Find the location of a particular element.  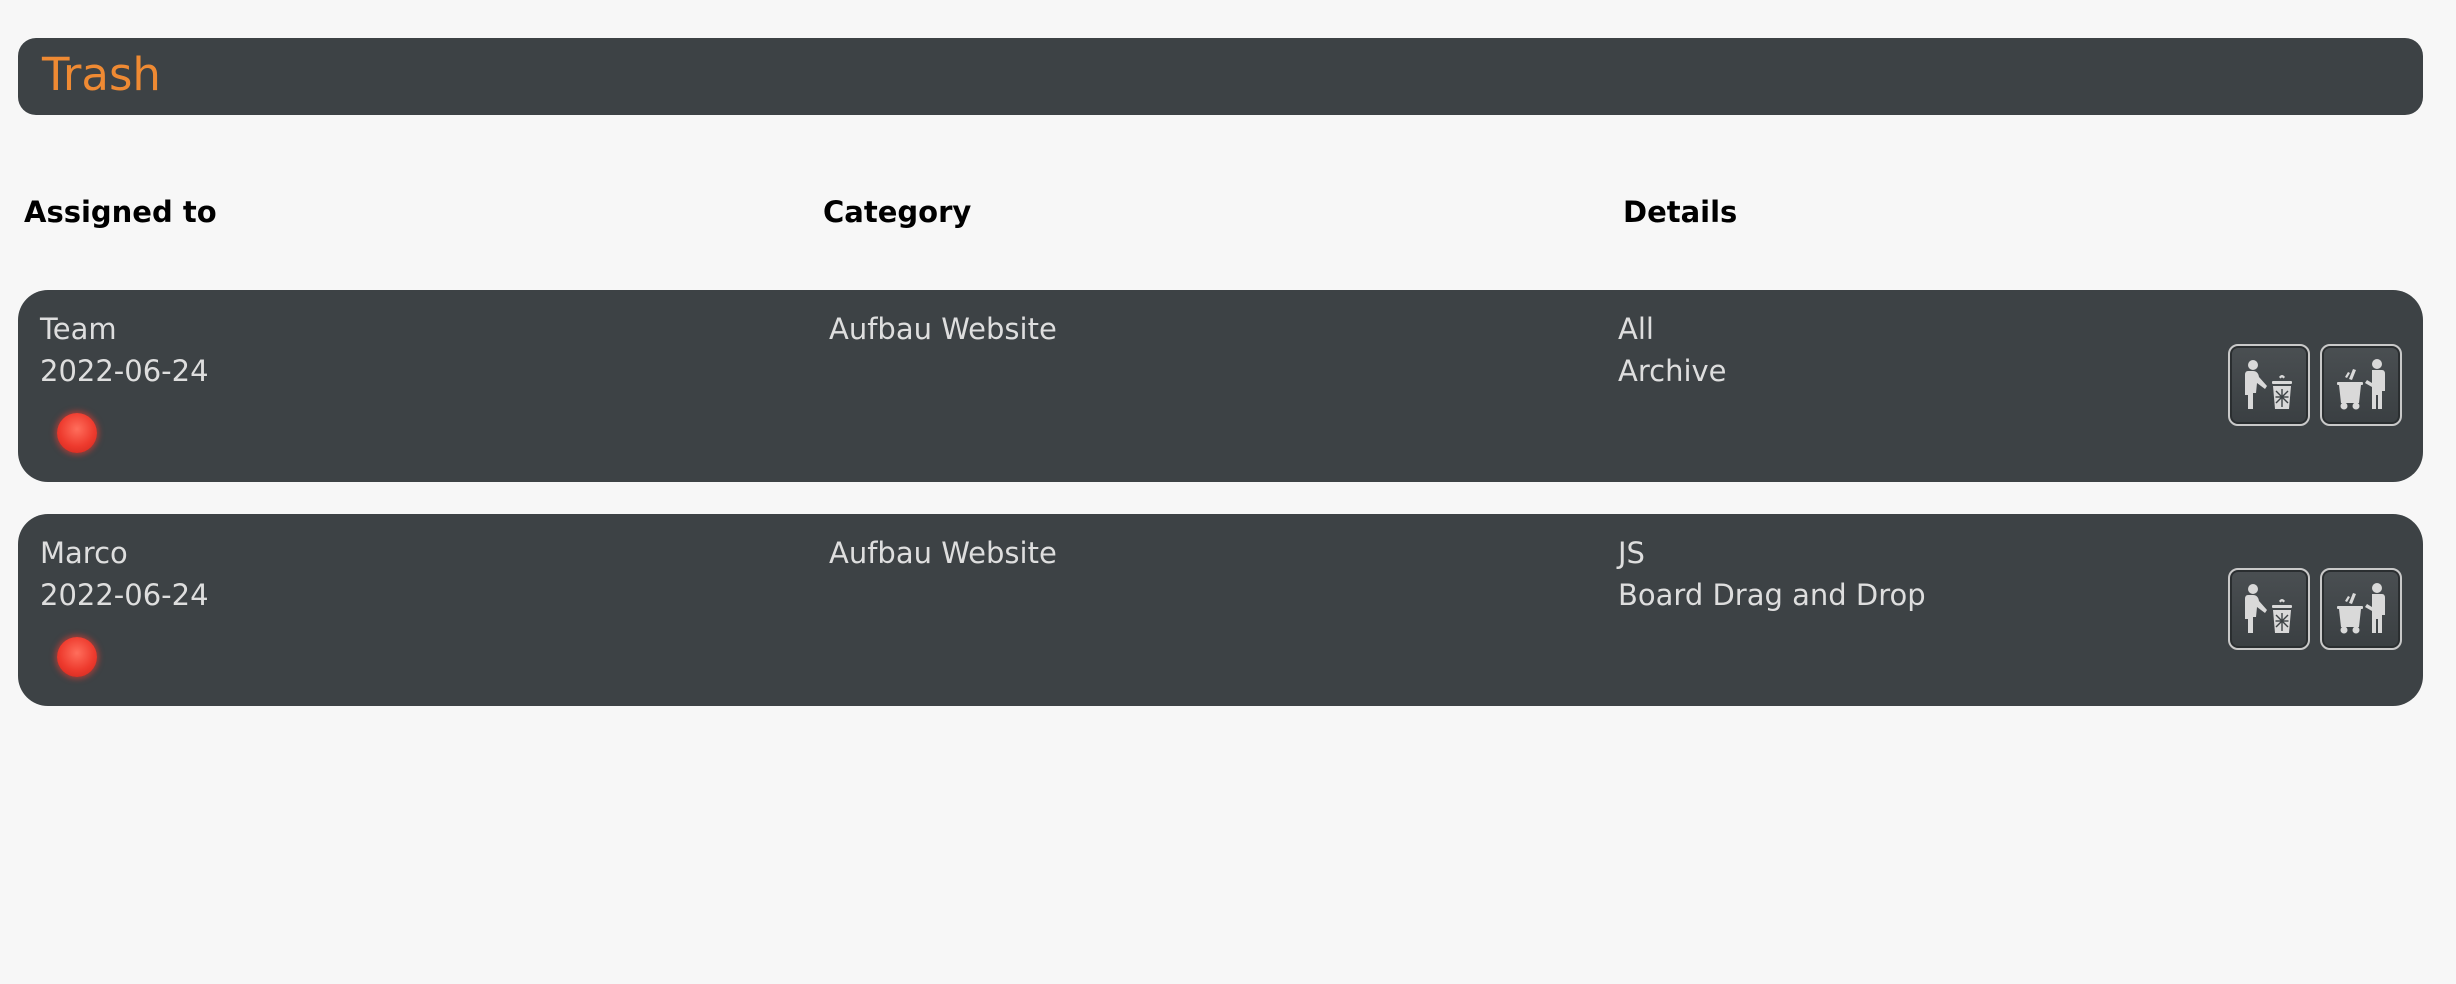

column-header-assigned-to: Assigned to is located at coordinates (120, 212).